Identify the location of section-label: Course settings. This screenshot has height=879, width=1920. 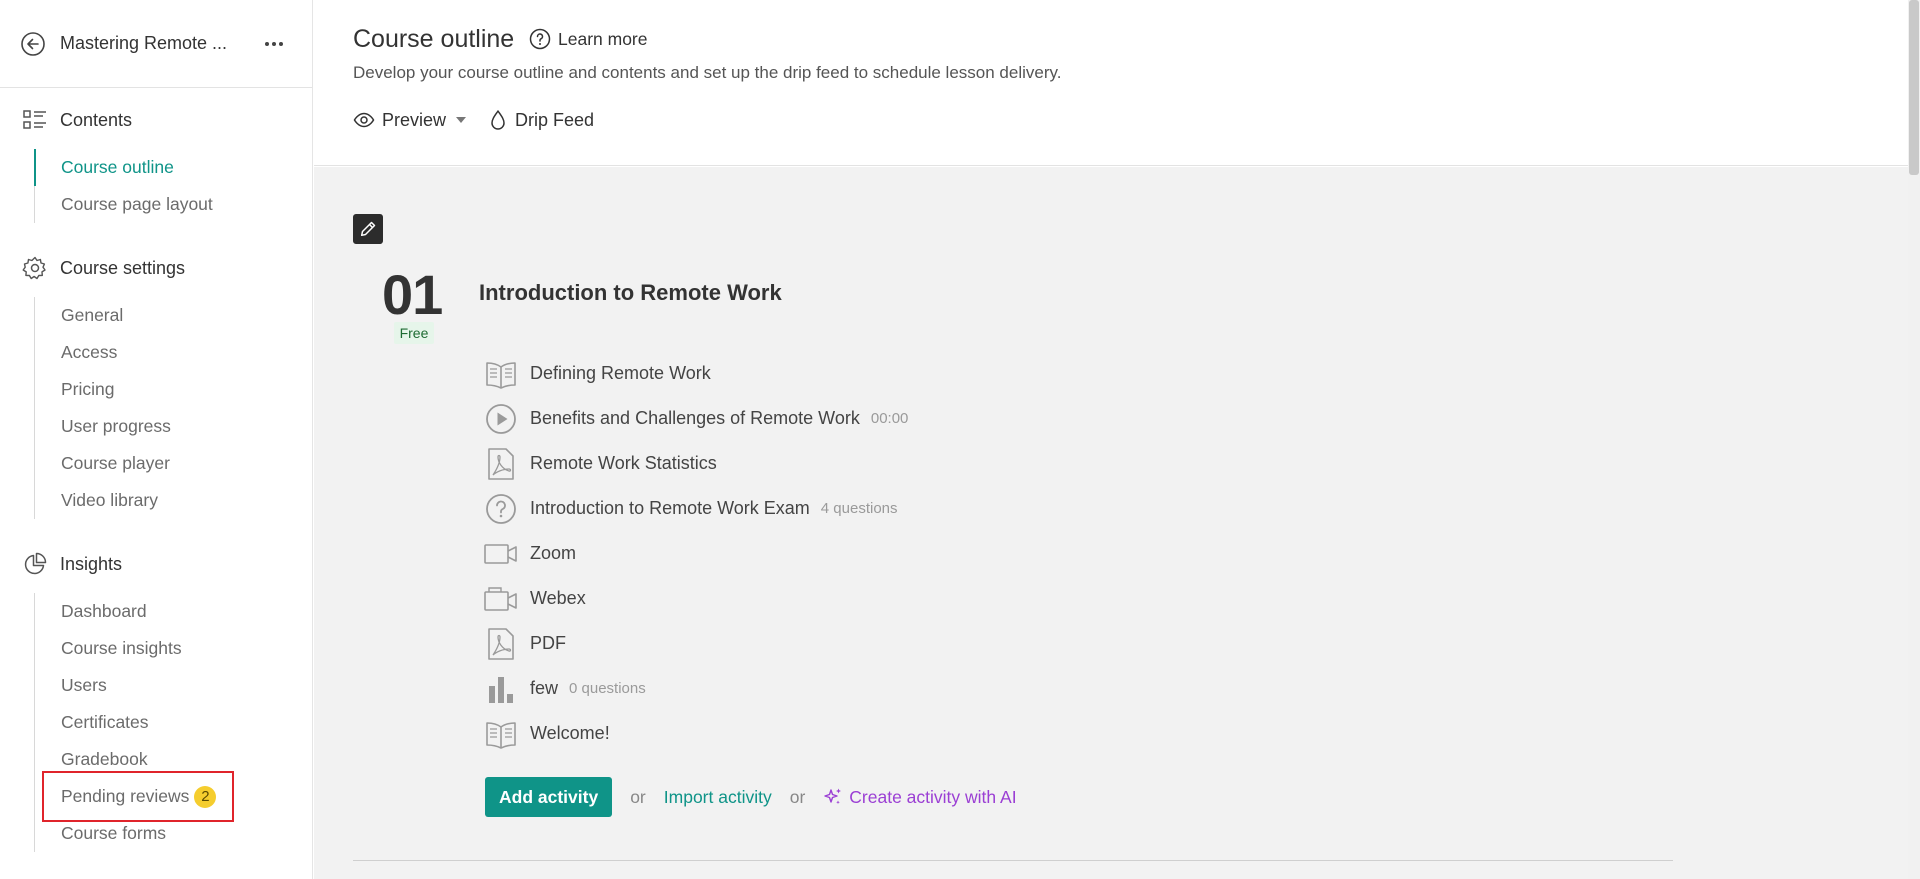
(123, 267).